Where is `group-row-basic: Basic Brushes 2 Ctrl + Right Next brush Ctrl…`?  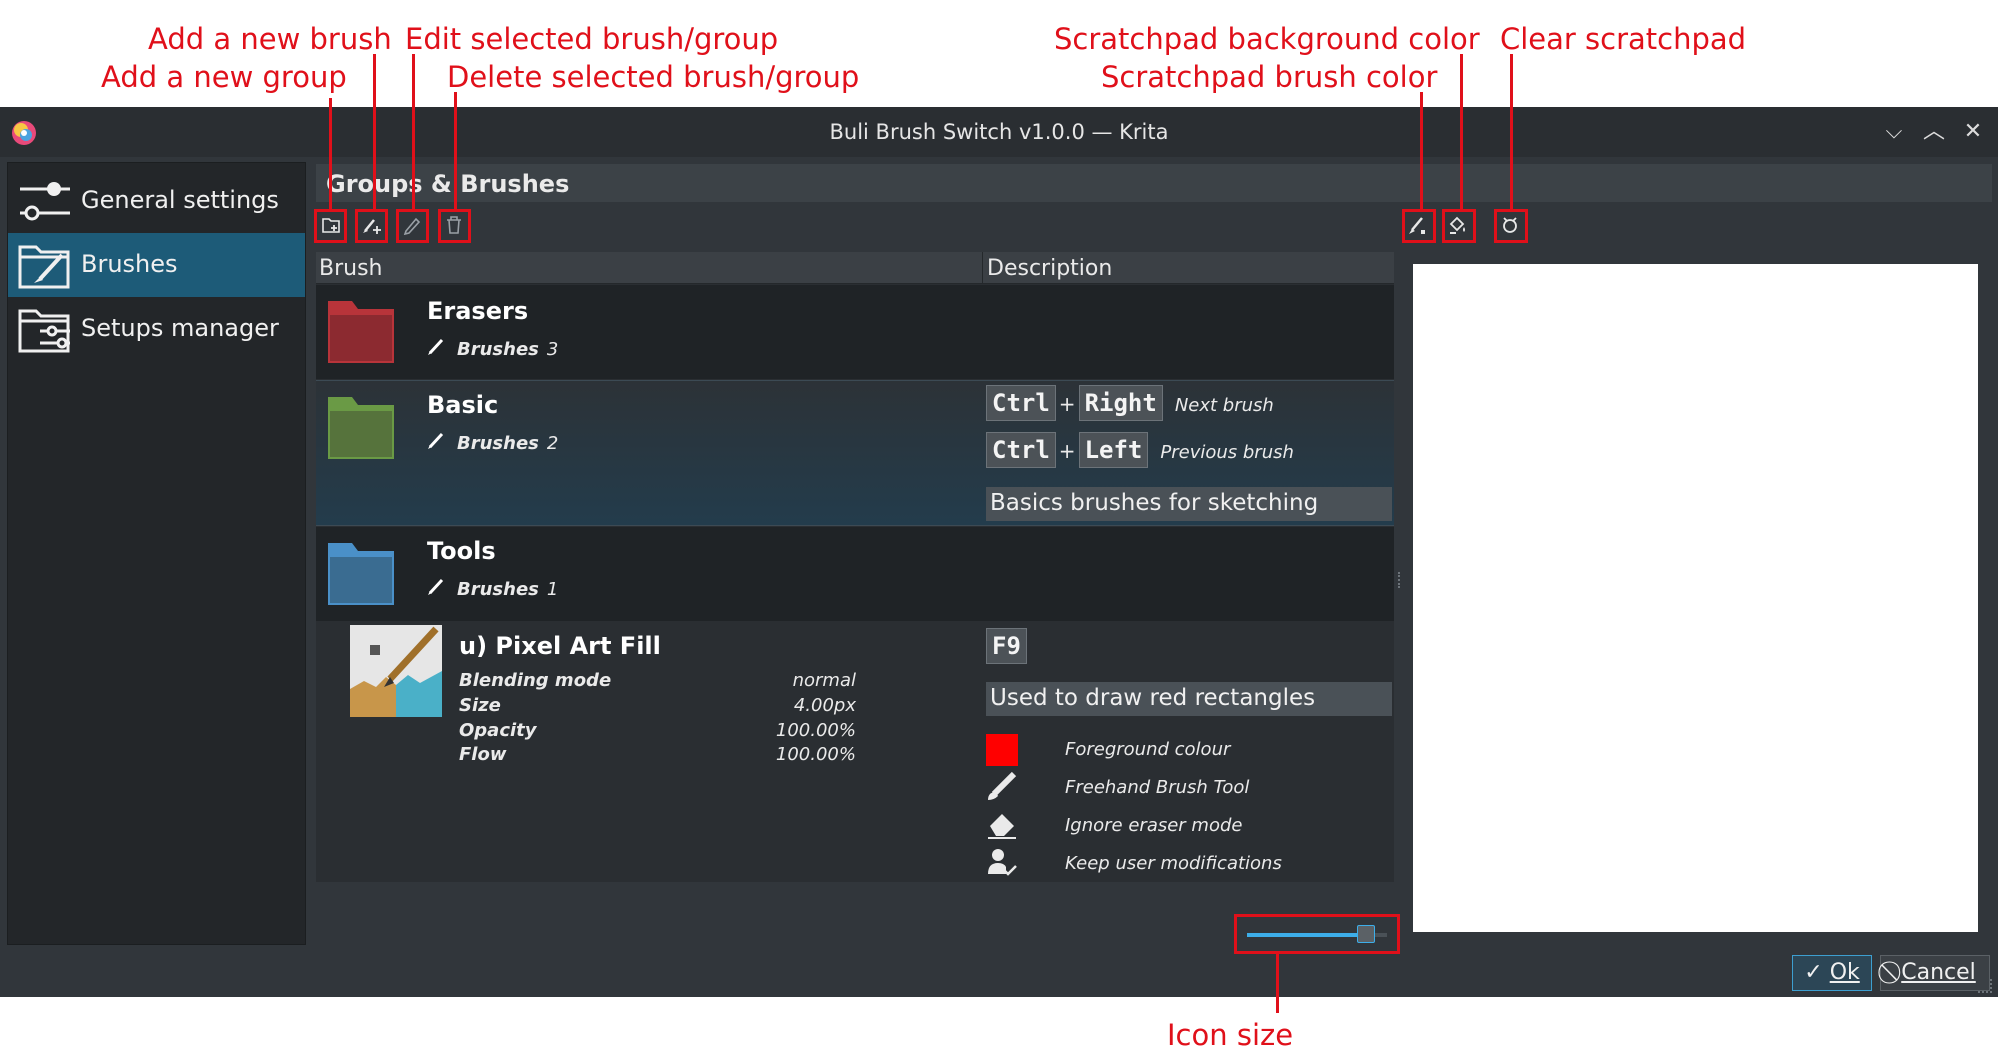
group-row-basic: Basic Brushes 2 Ctrl + Right Next brush Ctrl… is located at coordinates (855, 453).